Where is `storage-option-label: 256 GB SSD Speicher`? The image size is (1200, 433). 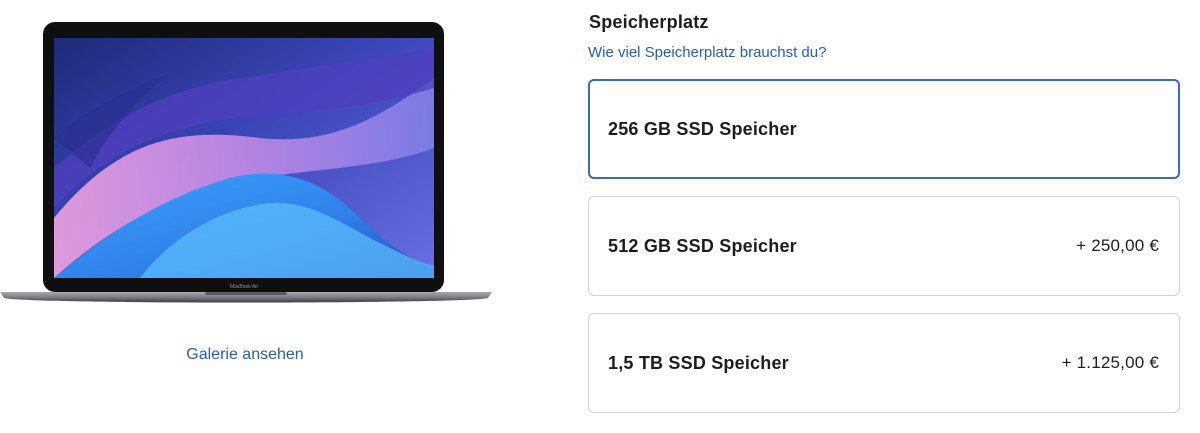
storage-option-label: 256 GB SSD Speicher is located at coordinates (702, 128).